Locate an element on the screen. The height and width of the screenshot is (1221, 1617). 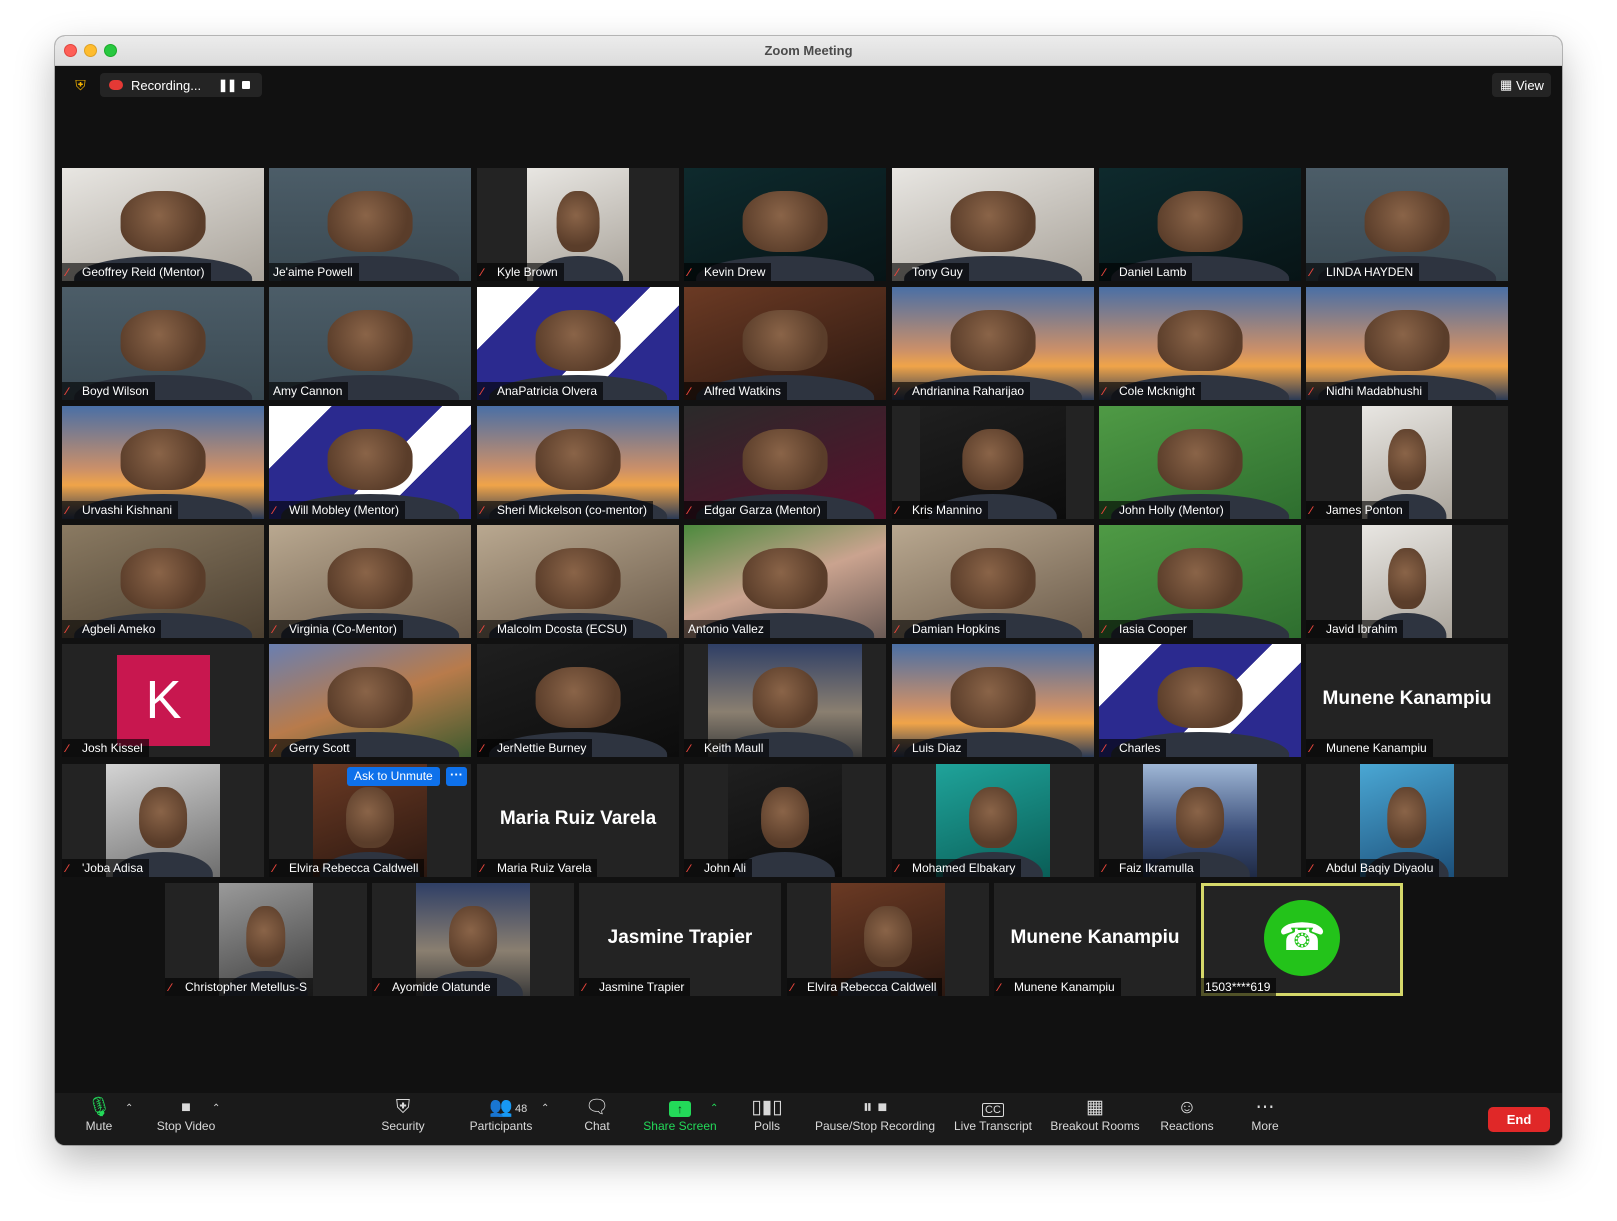
breakout-rooms-button: ▦ Breakout Rooms is located at coordinates (1095, 1119).